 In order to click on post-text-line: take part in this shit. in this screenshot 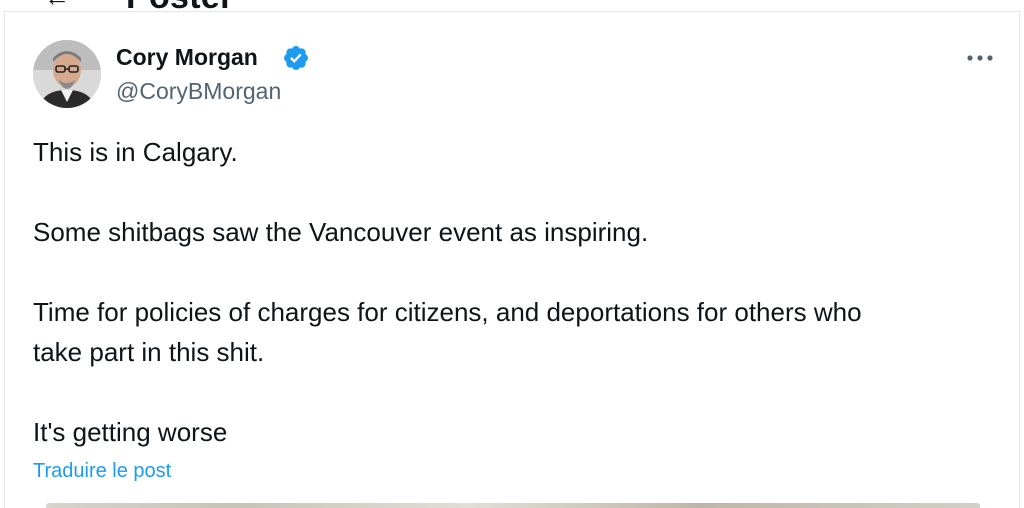, I will do `click(149, 352)`.